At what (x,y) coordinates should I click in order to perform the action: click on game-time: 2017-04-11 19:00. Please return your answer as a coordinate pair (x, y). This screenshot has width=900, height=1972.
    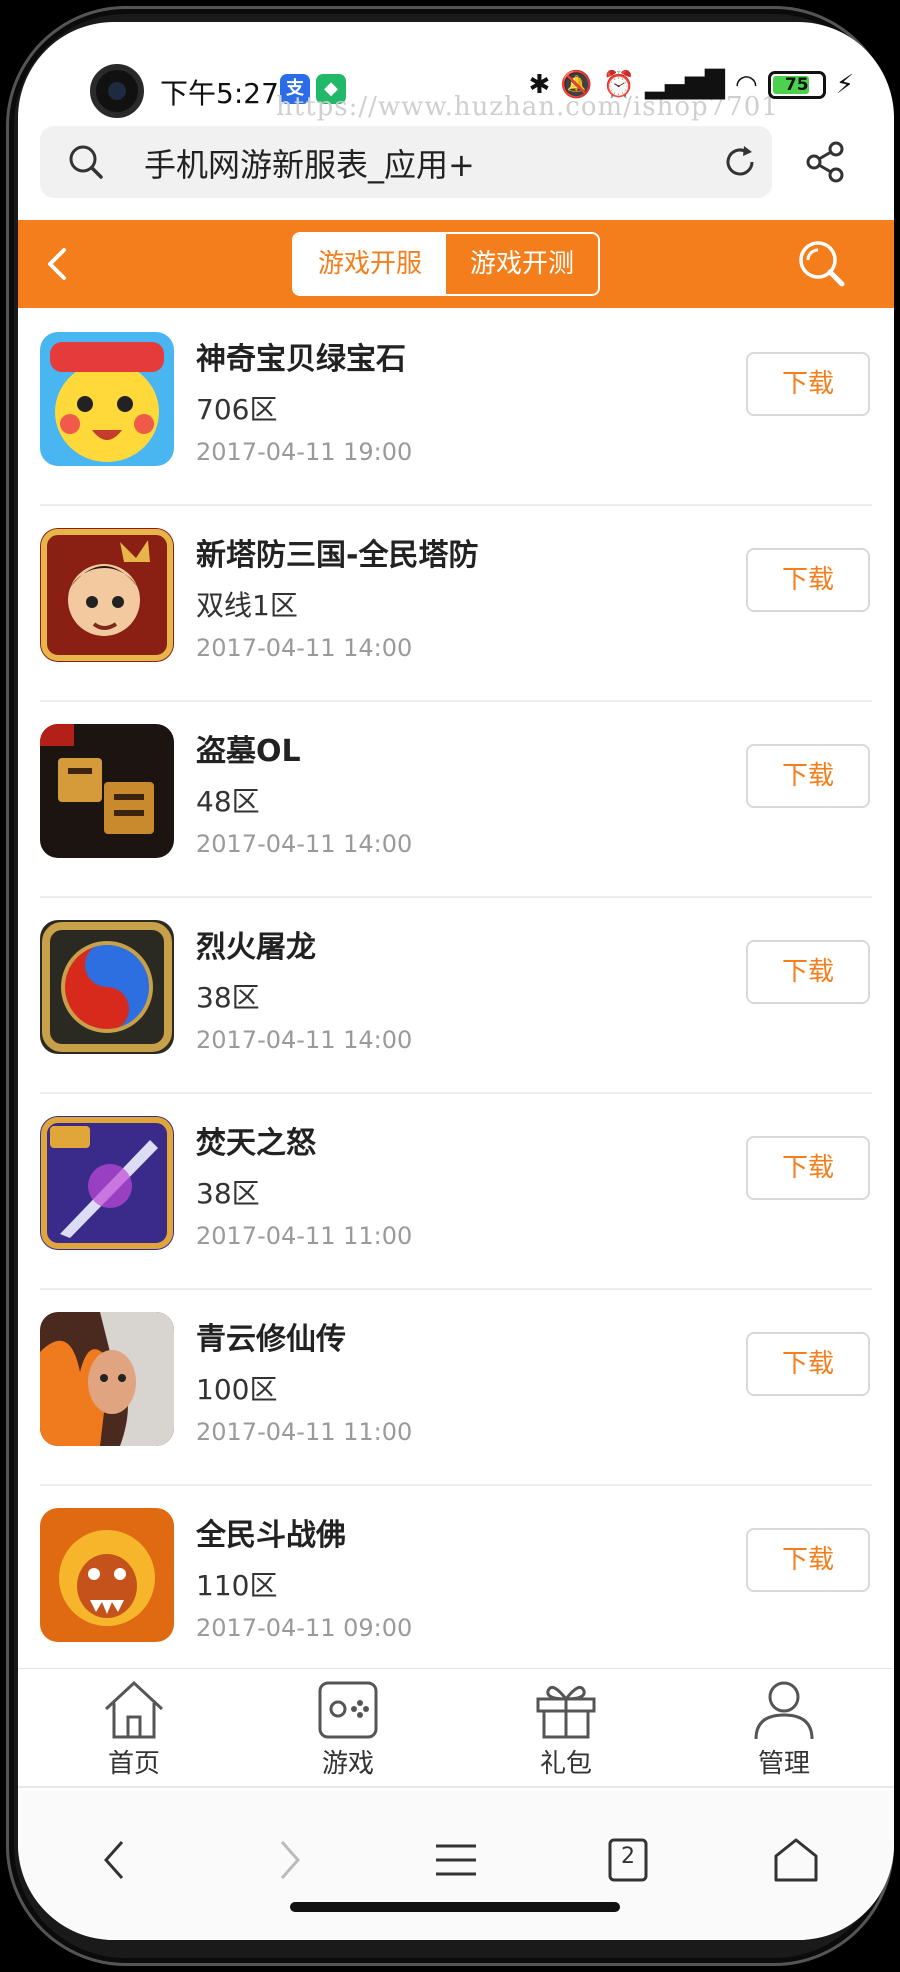
    Looking at the image, I should click on (304, 452).